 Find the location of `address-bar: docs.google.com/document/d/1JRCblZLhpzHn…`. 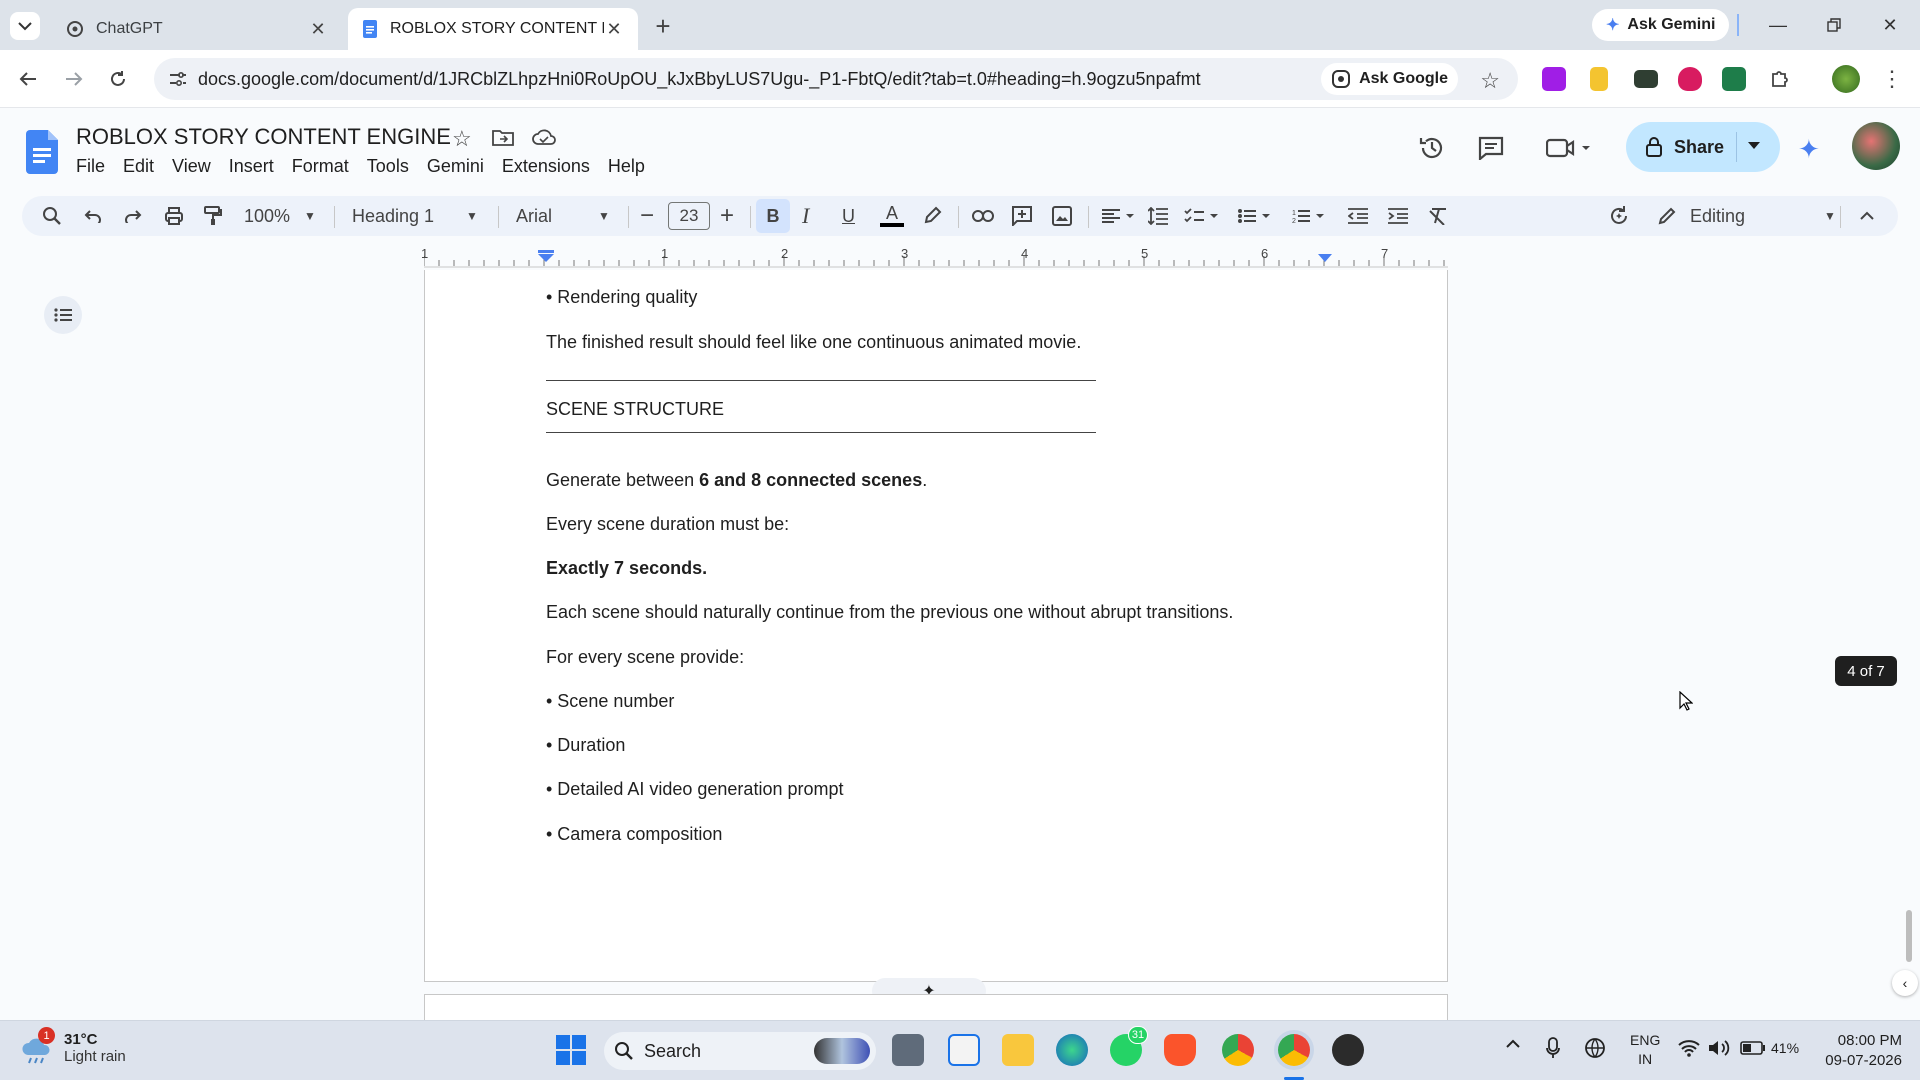

address-bar: docs.google.com/document/d/1JRCblZLhpzHn… is located at coordinates (836, 79).